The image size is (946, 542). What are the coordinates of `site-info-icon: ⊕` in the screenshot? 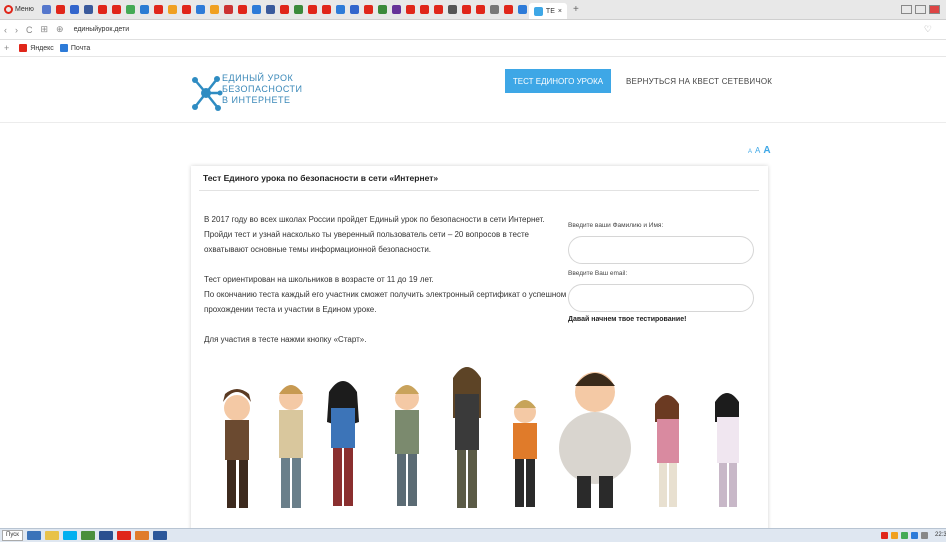 It's located at (60, 29).